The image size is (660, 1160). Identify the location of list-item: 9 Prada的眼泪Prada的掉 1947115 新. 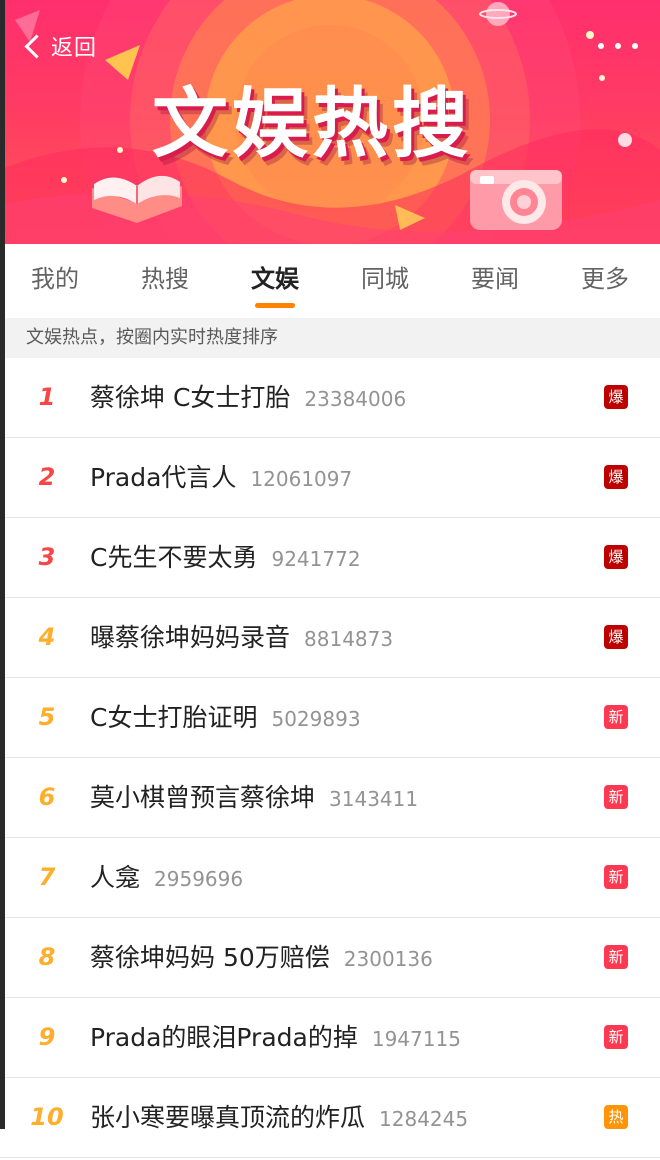
(330, 1038).